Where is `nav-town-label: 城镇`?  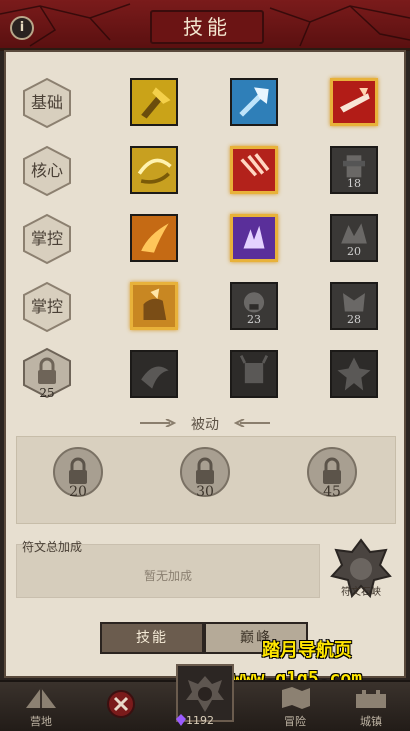
nav-town-label: 城镇 is located at coordinates (371, 721).